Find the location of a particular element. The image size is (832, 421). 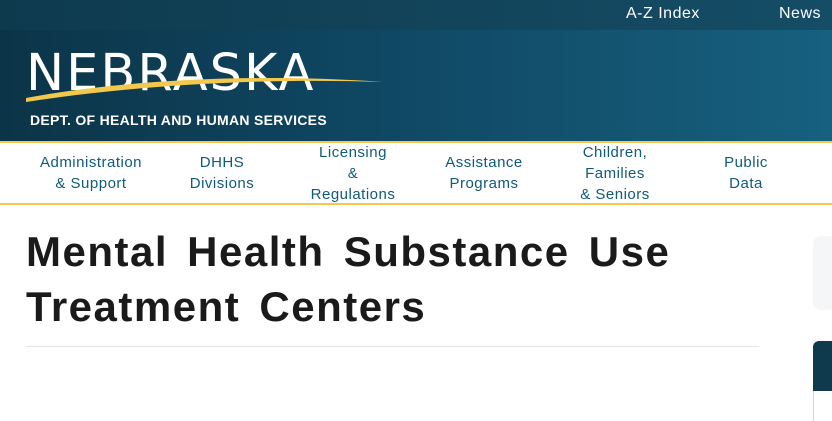

title-divider is located at coordinates (392, 346).